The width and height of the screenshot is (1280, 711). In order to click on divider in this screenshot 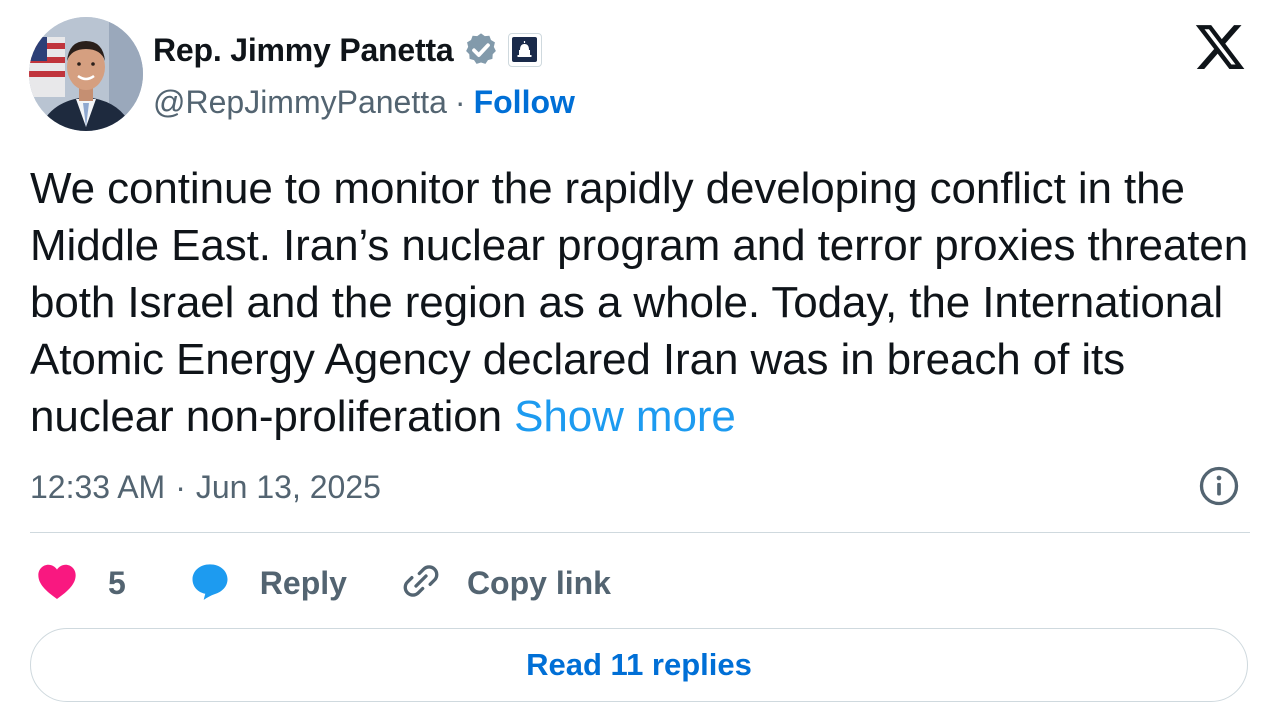, I will do `click(640, 532)`.